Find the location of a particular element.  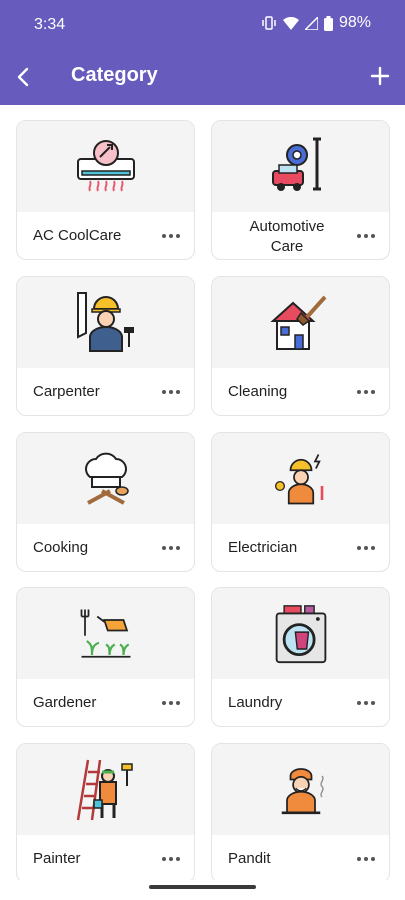

category-card-cleaning: Cleaning is located at coordinates (300, 346).